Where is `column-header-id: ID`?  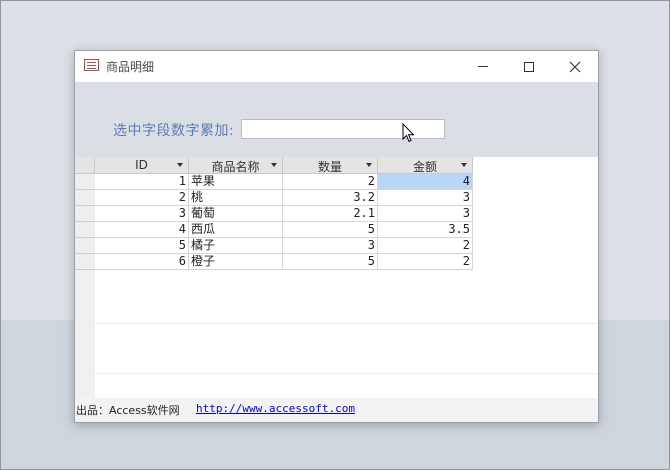 column-header-id: ID is located at coordinates (142, 165).